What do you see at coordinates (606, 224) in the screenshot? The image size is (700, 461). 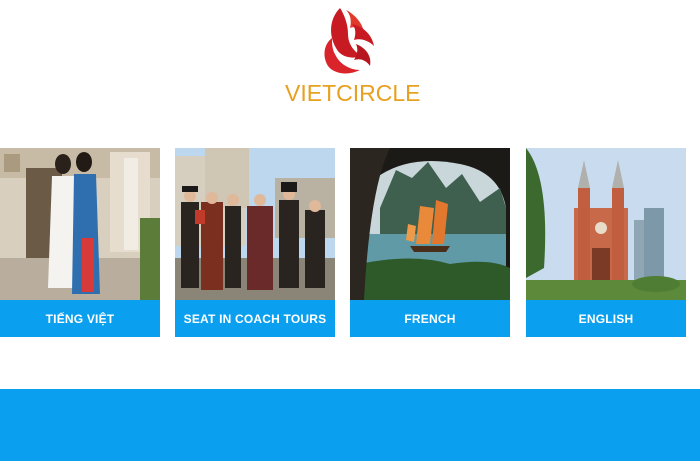 I see `card-image-saigon-notre-dame-cathedral` at bounding box center [606, 224].